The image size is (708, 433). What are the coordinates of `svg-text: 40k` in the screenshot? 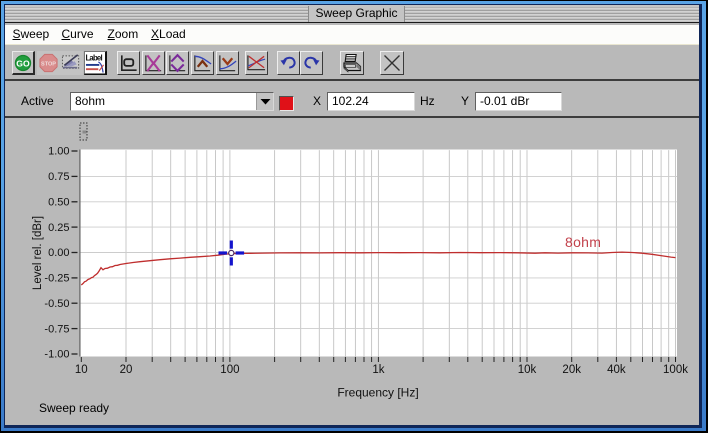 It's located at (616, 370).